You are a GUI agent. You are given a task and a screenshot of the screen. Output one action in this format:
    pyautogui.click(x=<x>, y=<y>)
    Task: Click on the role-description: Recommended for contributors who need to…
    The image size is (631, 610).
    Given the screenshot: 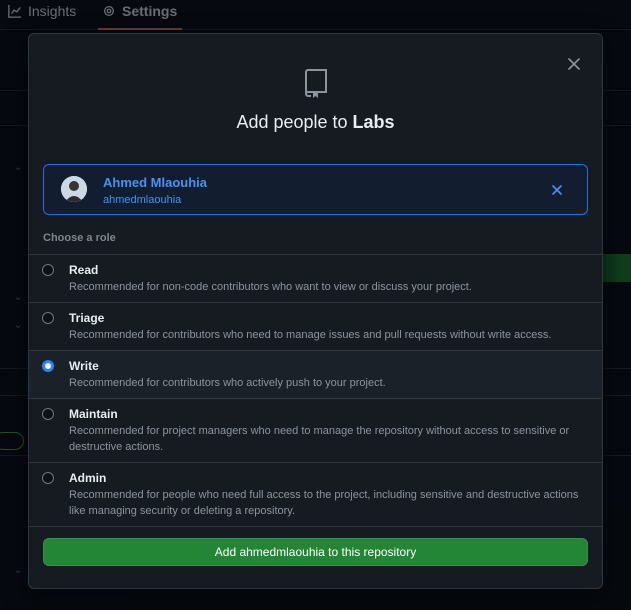 What is the action you would take?
    pyautogui.click(x=310, y=335)
    